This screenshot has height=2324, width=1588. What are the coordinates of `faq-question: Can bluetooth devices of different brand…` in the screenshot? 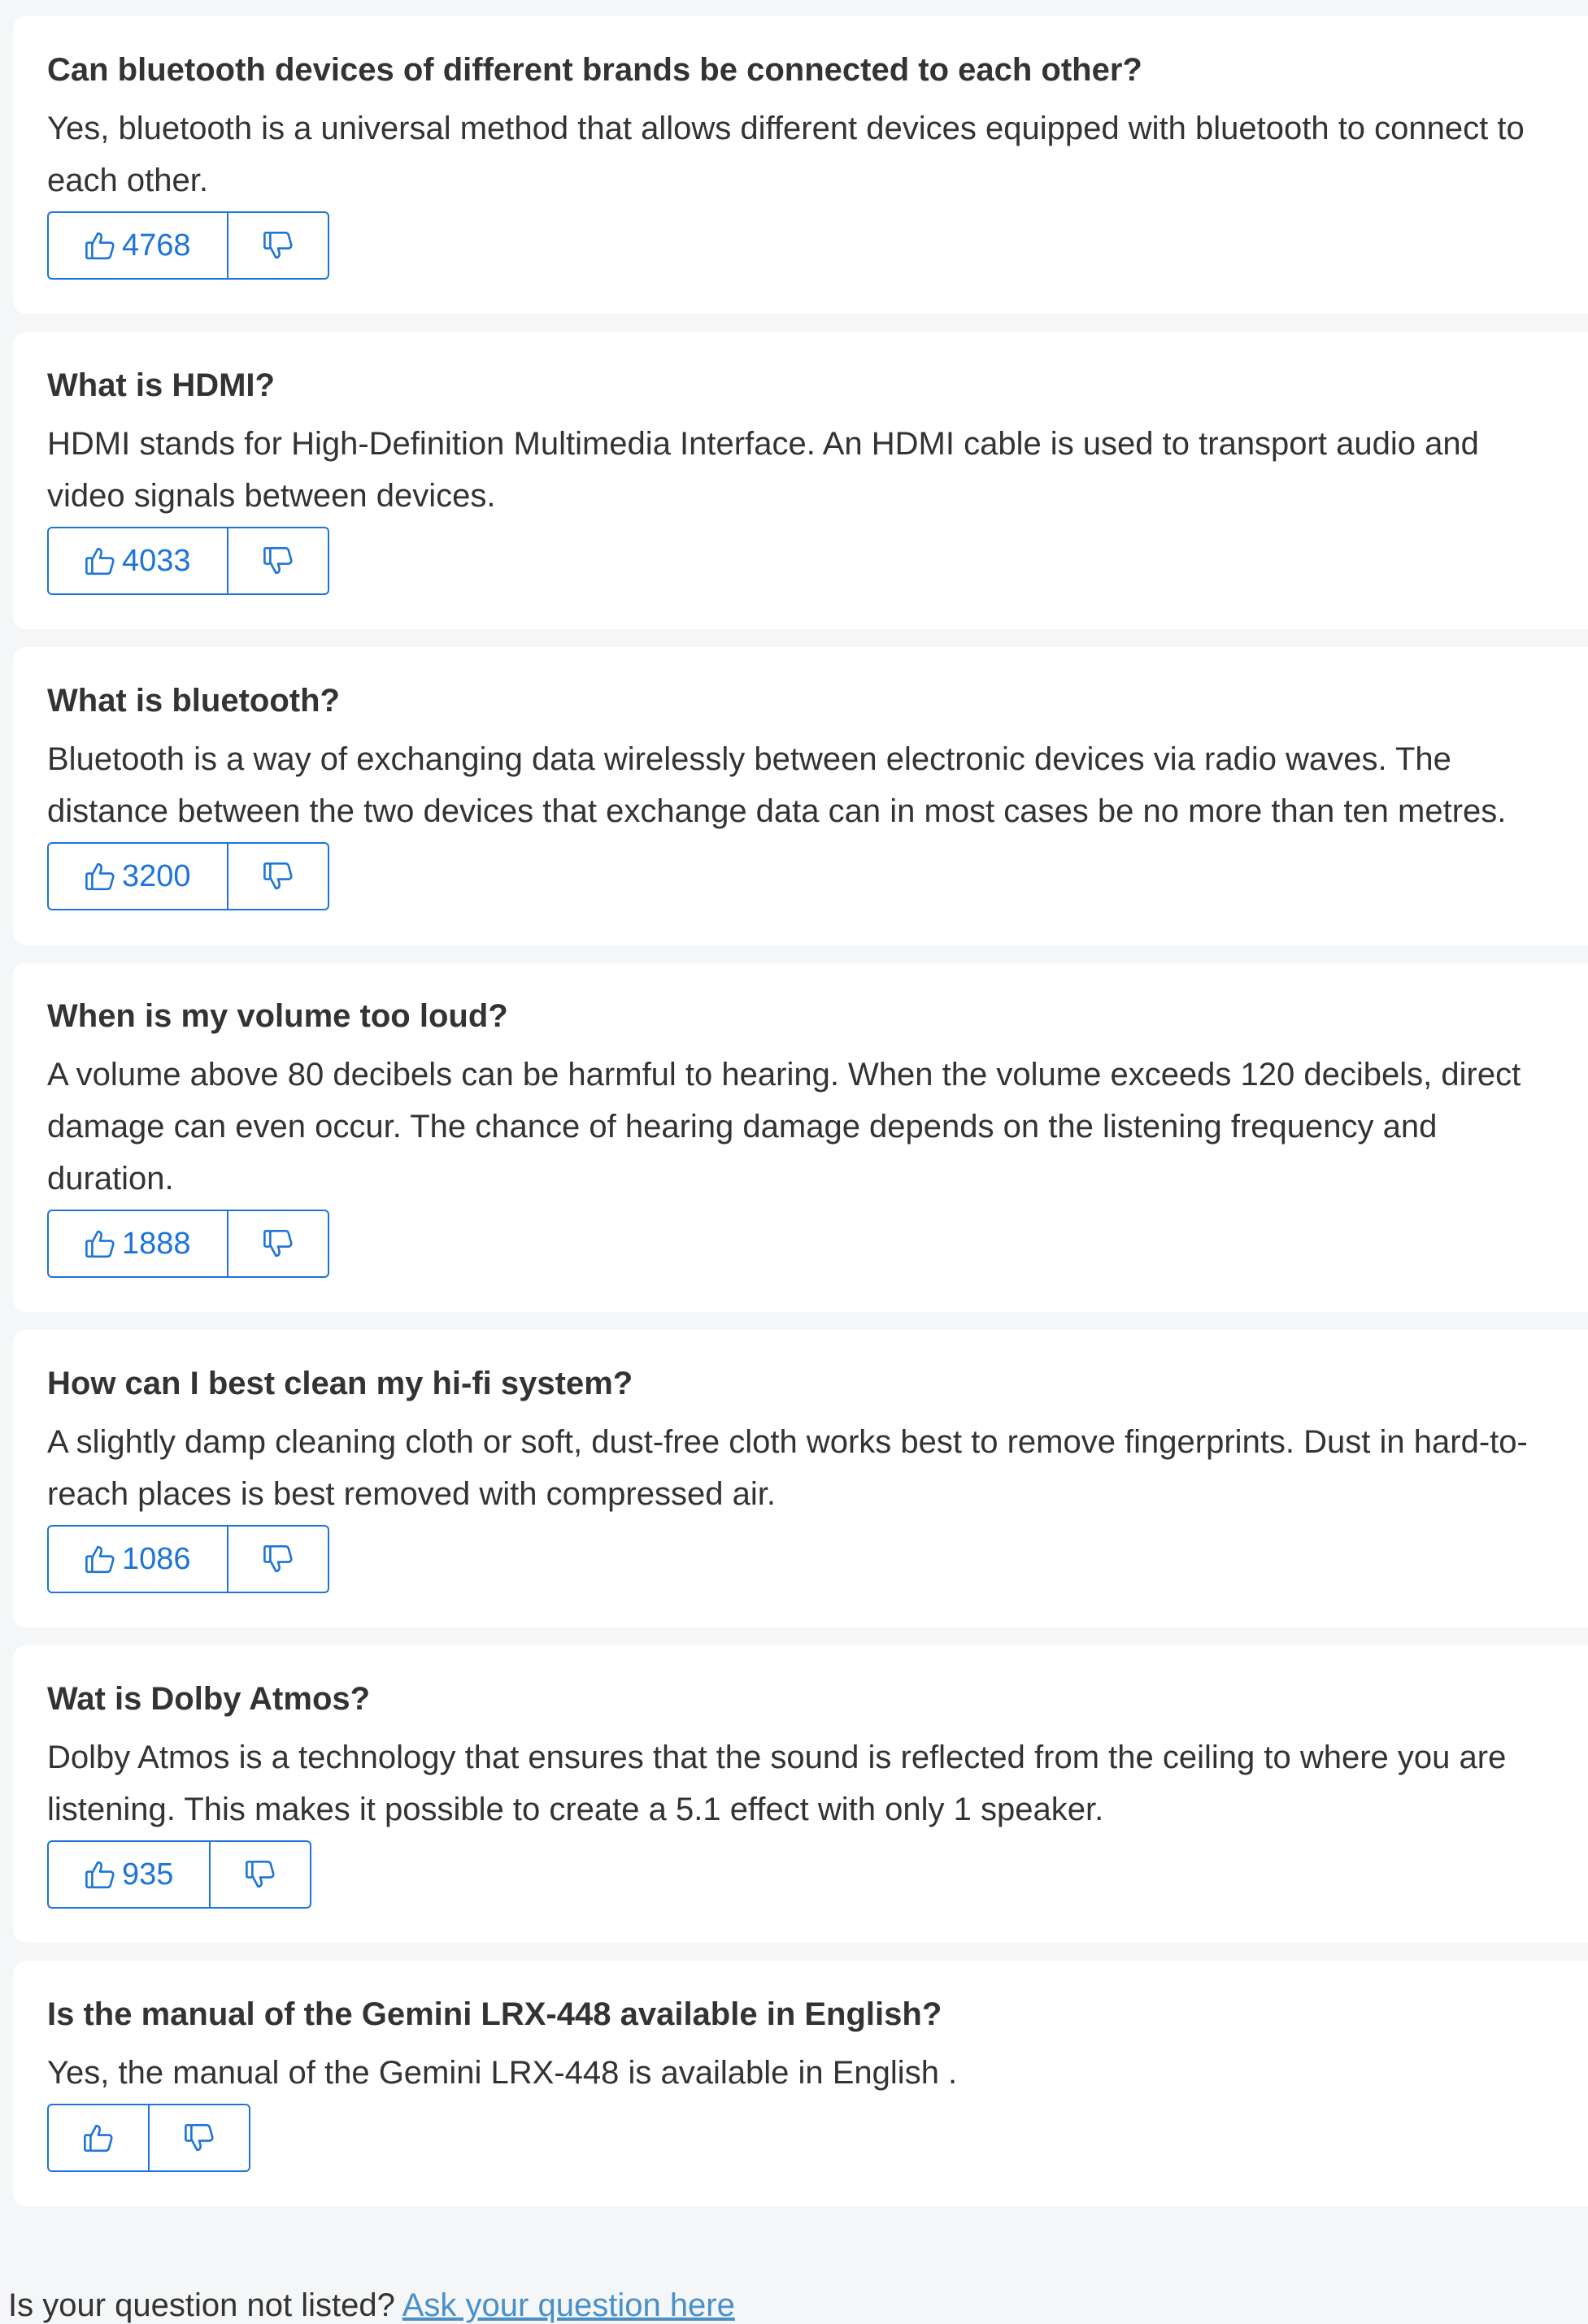 It's located at (594, 70).